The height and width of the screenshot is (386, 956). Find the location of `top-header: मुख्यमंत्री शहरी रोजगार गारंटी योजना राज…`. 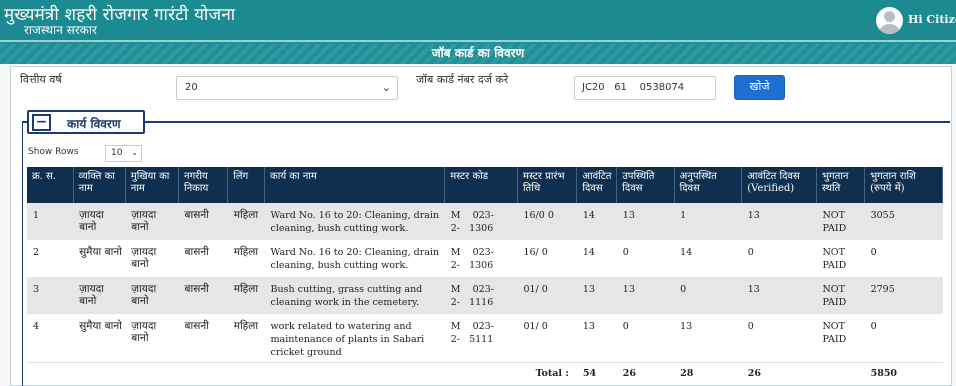

top-header: मुख्यमंत्री शहरी रोजगार गारंटी योजना राज… is located at coordinates (478, 22).